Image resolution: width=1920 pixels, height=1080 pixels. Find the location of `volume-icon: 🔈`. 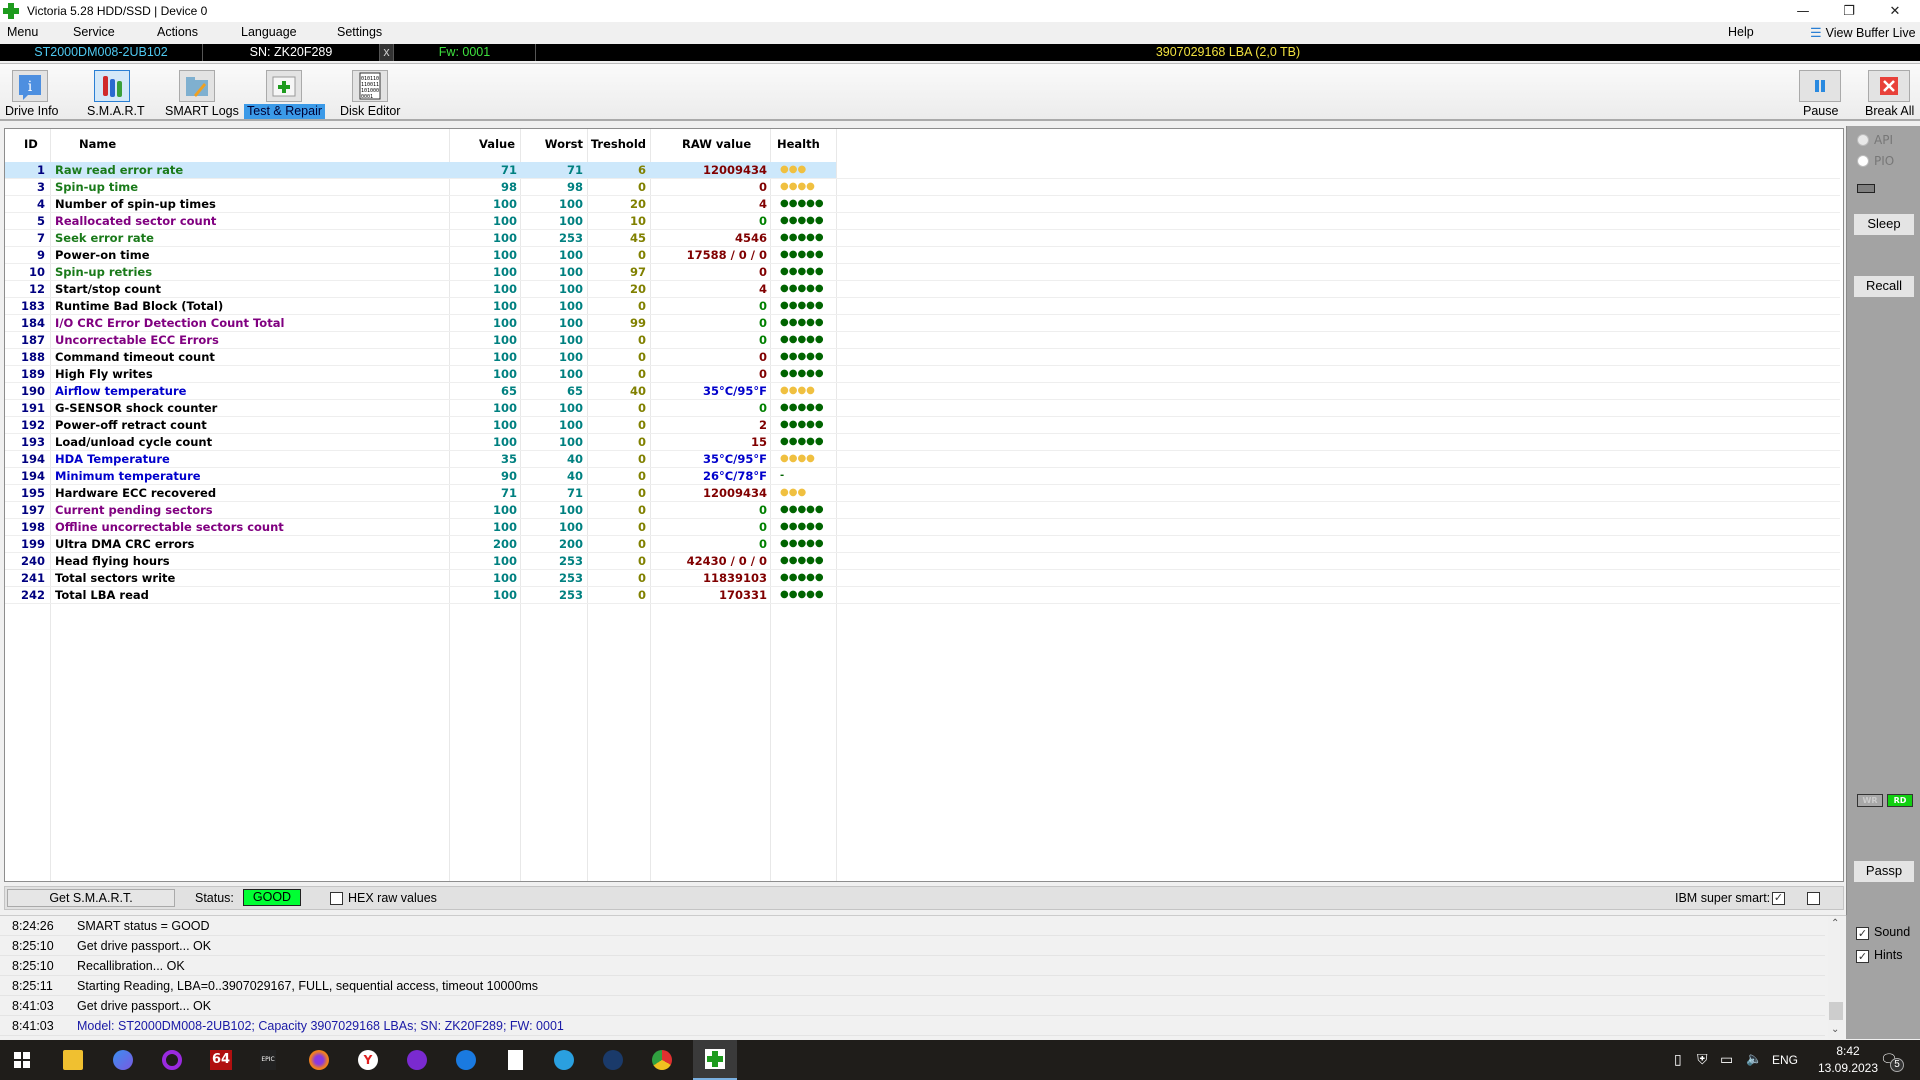

volume-icon: 🔈 is located at coordinates (1754, 1060).